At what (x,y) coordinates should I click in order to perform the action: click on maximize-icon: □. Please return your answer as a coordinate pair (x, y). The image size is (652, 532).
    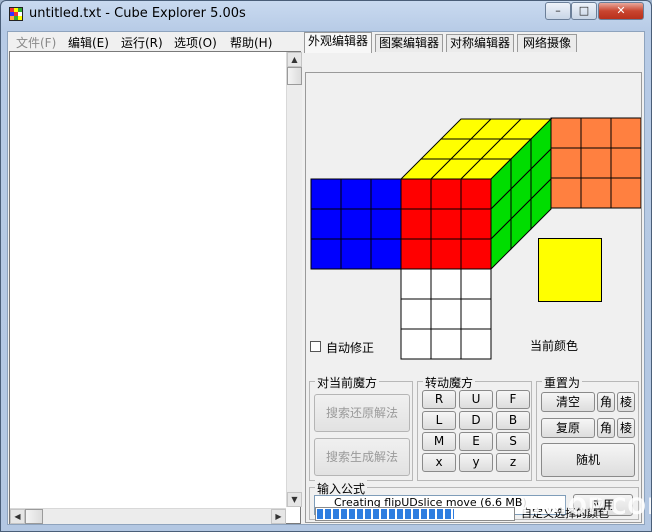
    Looking at the image, I should click on (584, 10).